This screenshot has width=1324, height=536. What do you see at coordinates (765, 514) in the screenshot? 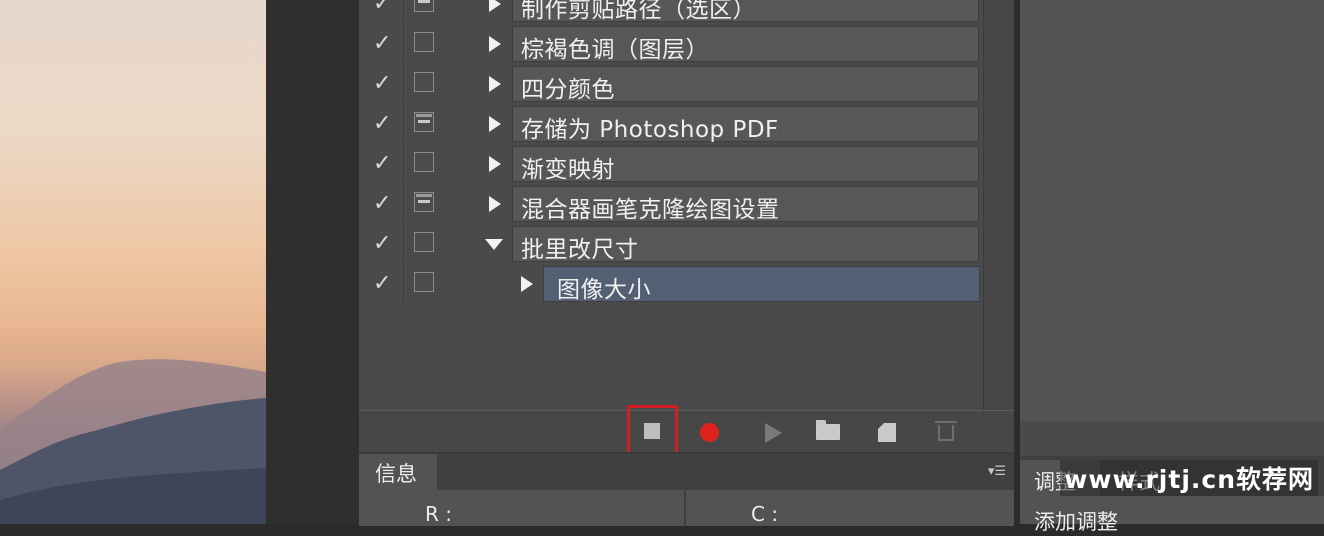
I see `info-c-label: C :` at bounding box center [765, 514].